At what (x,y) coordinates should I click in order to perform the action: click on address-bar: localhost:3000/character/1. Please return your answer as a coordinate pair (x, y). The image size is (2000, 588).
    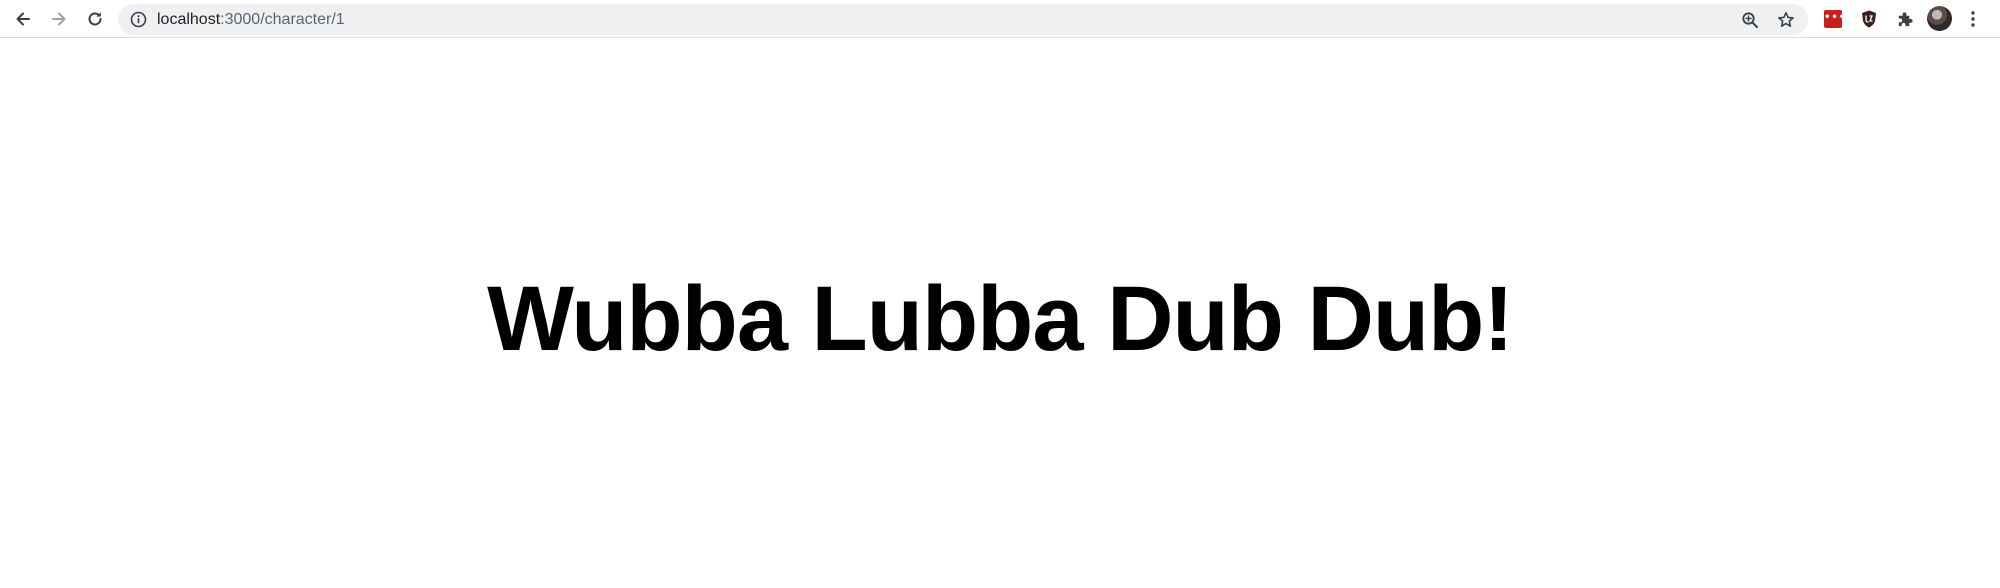
    Looking at the image, I should click on (963, 19).